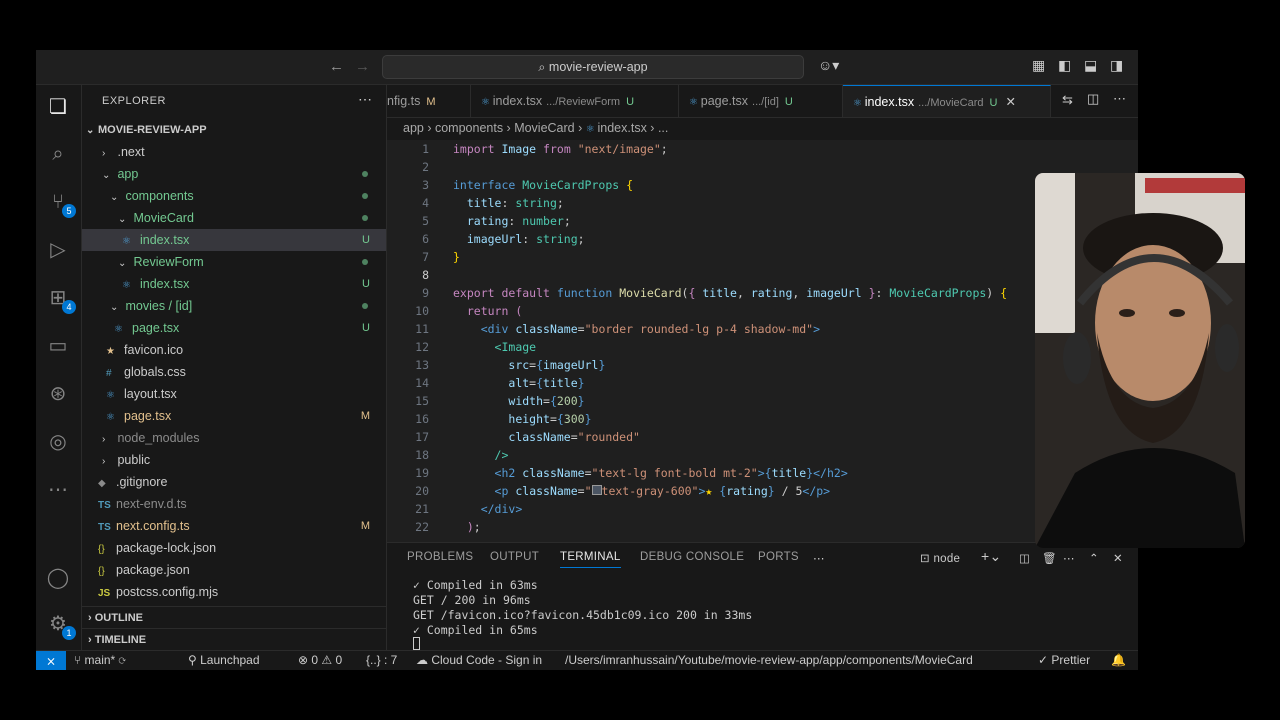 The height and width of the screenshot is (720, 1280). I want to click on tree-item: {} package.json, so click(234, 570).